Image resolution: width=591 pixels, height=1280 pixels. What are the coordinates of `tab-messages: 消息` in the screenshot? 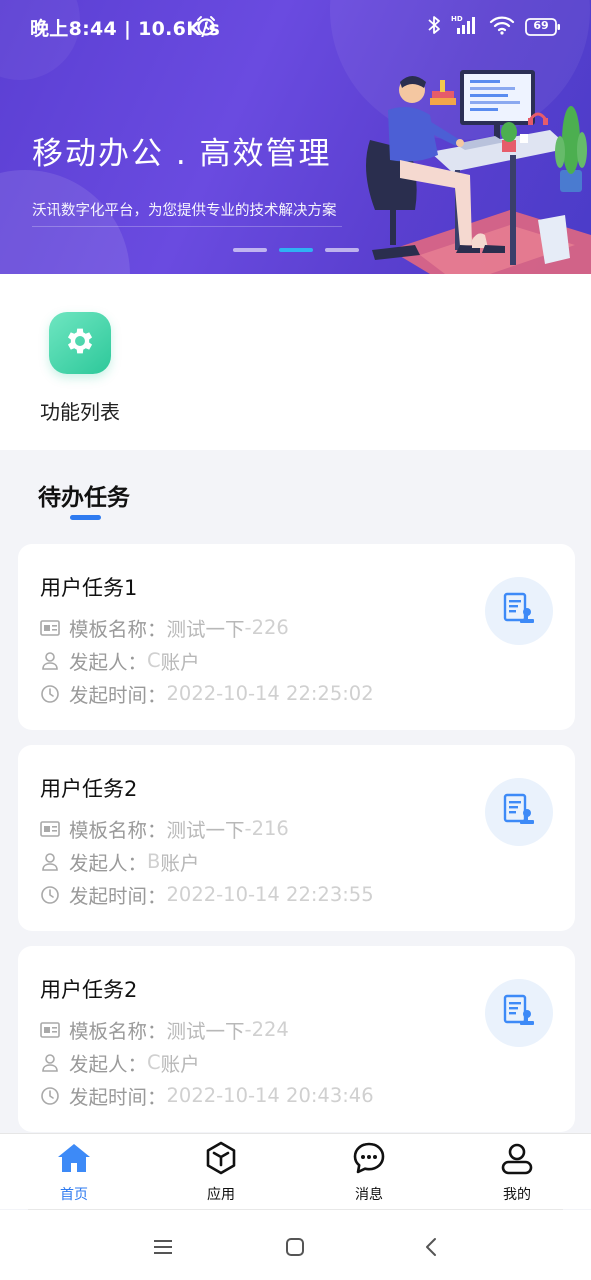 It's located at (369, 1173).